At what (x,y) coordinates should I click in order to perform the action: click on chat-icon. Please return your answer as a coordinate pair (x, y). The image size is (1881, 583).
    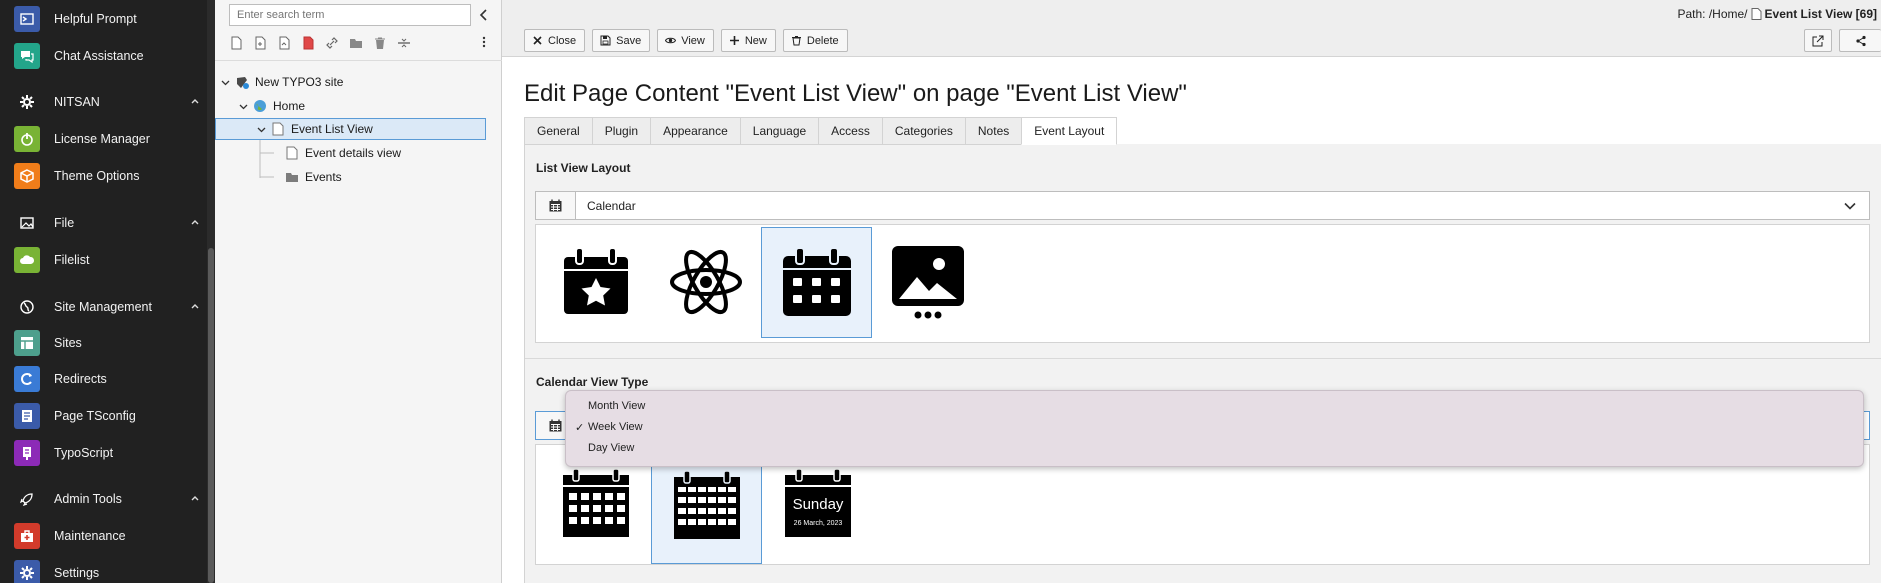
    Looking at the image, I should click on (27, 56).